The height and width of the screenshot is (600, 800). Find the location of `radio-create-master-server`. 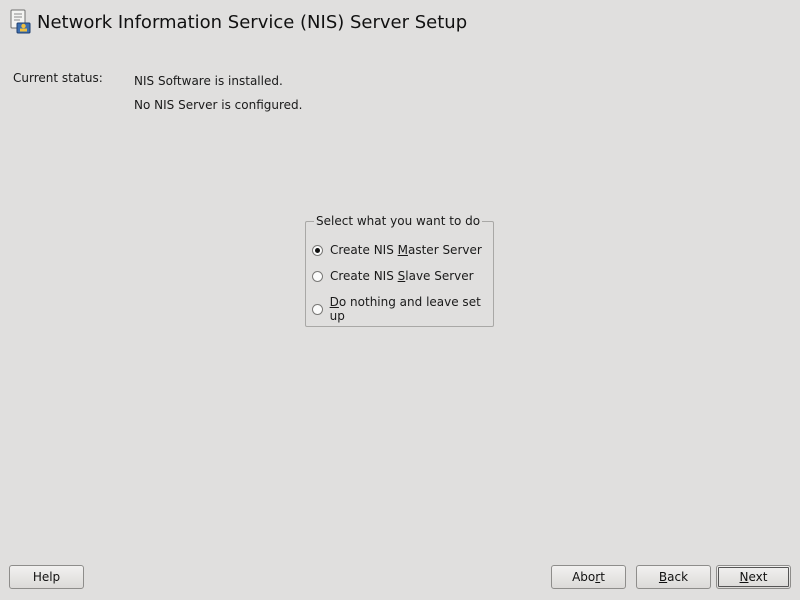

radio-create-master-server is located at coordinates (317, 250).